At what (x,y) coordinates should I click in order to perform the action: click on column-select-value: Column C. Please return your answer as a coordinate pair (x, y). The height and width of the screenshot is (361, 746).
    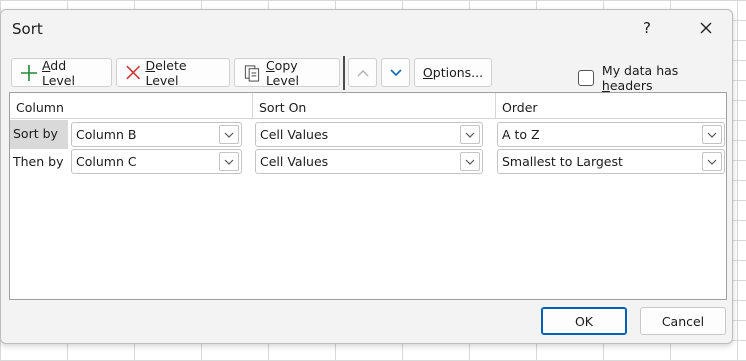
    Looking at the image, I should click on (106, 161).